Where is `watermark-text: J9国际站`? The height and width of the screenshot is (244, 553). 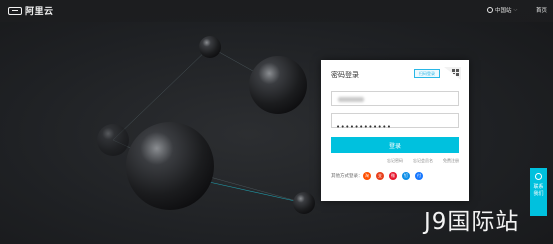
watermark-text: J9国际站 is located at coordinates (472, 222).